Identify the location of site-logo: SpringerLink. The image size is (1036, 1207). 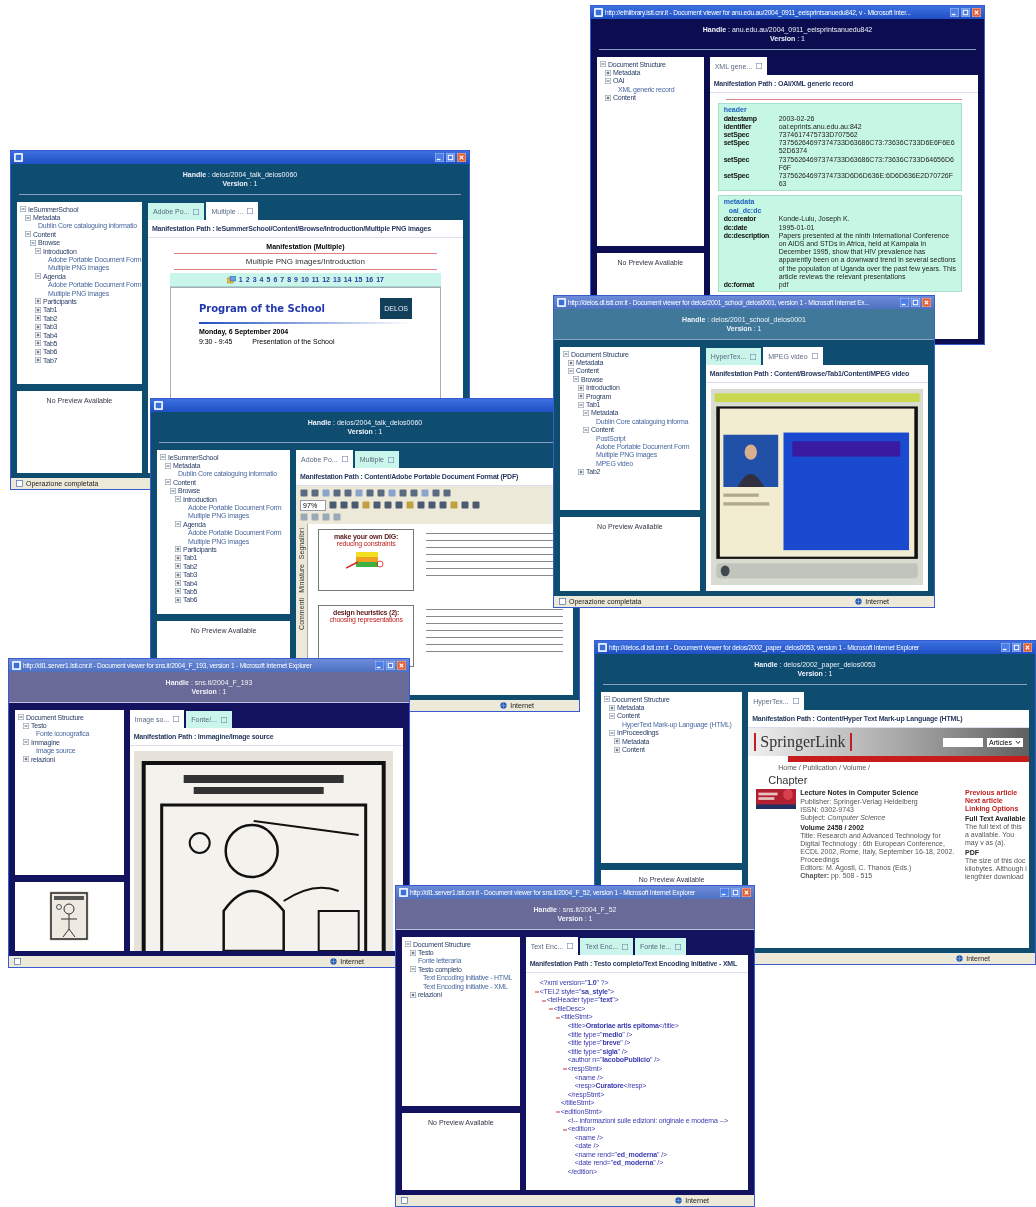
(803, 742).